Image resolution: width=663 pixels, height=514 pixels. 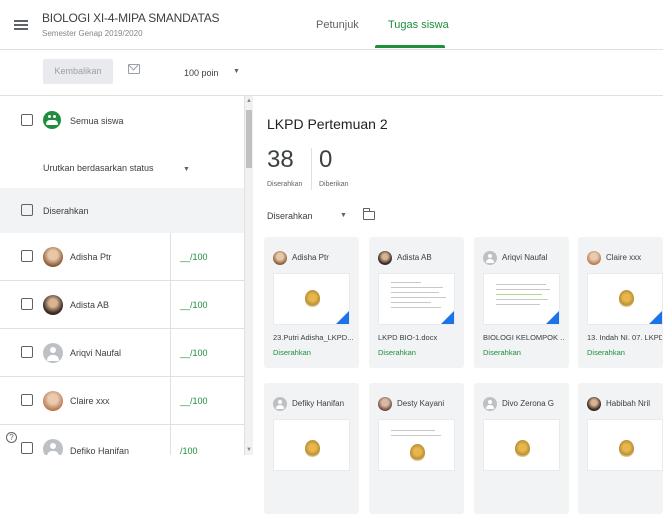 I want to click on student-name: Adista AB, so click(x=90, y=305).